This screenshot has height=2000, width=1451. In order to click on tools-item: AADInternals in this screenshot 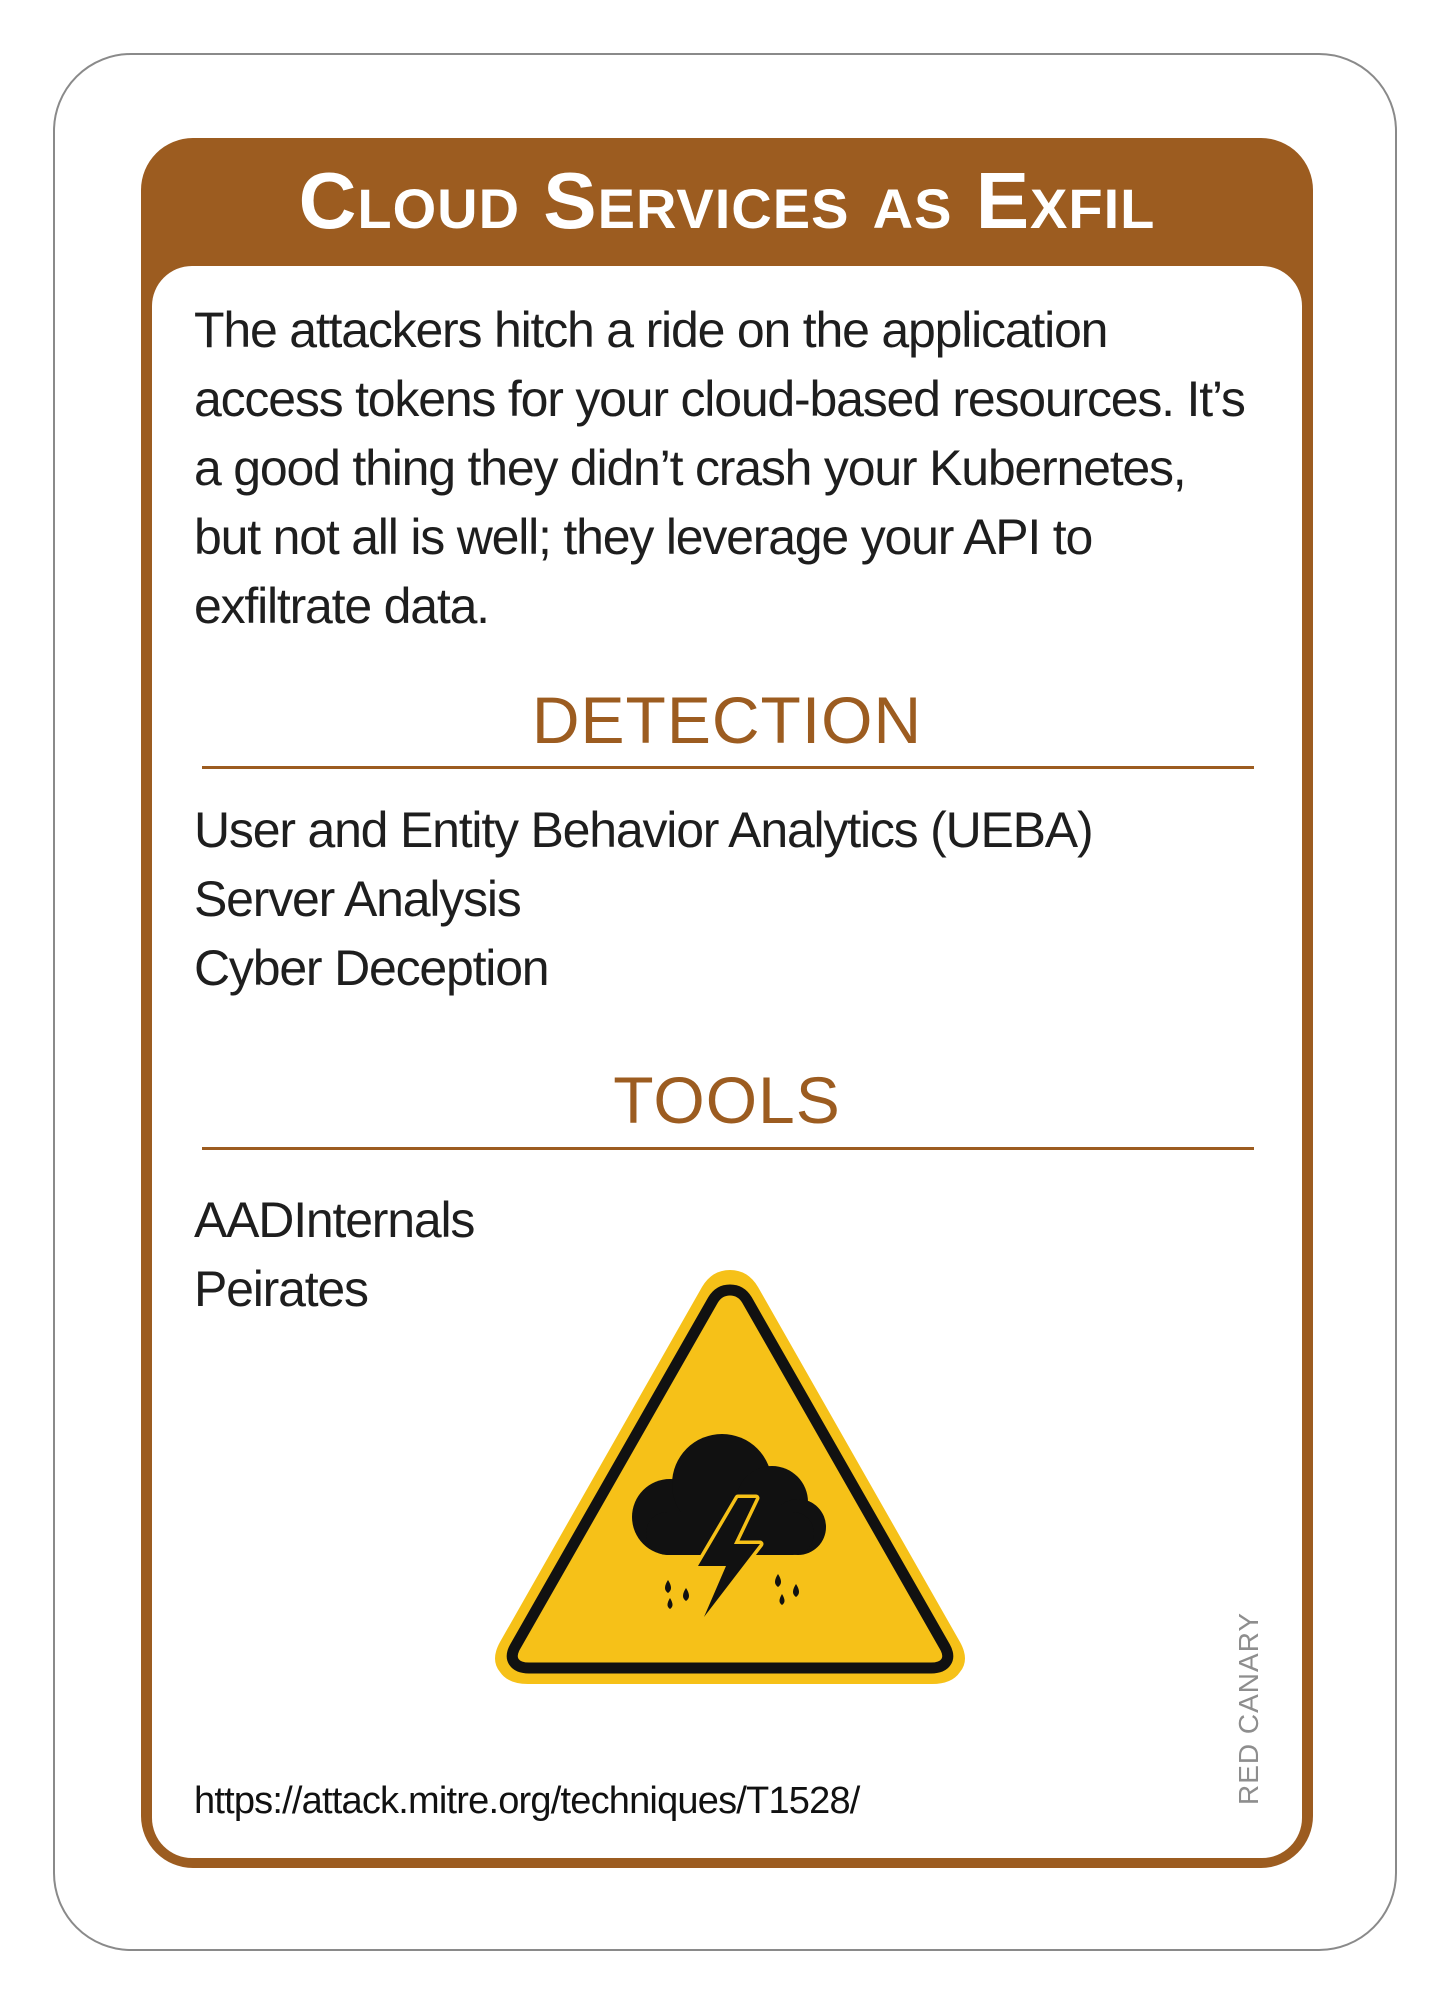, I will do `click(334, 1220)`.